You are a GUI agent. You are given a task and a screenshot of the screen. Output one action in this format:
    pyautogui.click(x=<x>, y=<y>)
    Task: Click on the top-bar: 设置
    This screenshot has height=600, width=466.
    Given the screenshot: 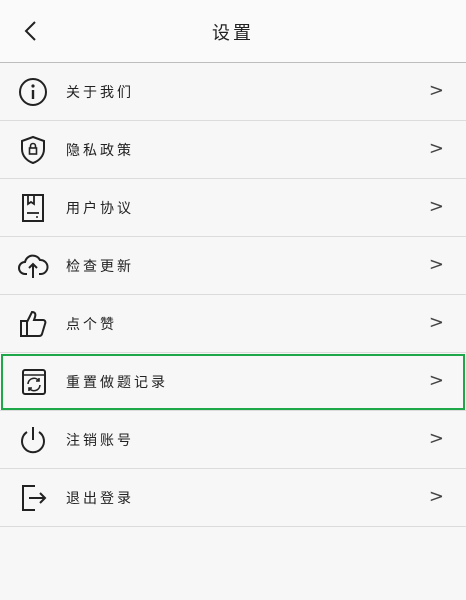 What is the action you would take?
    pyautogui.click(x=233, y=31)
    